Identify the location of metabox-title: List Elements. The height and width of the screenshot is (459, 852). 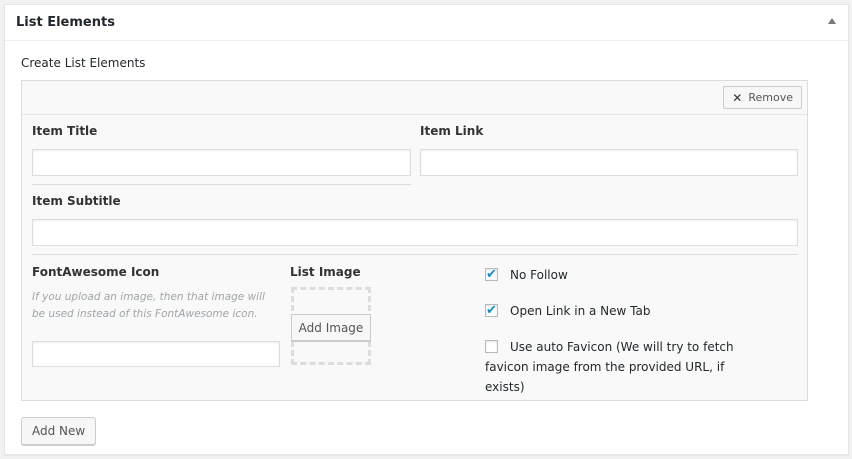
(65, 22).